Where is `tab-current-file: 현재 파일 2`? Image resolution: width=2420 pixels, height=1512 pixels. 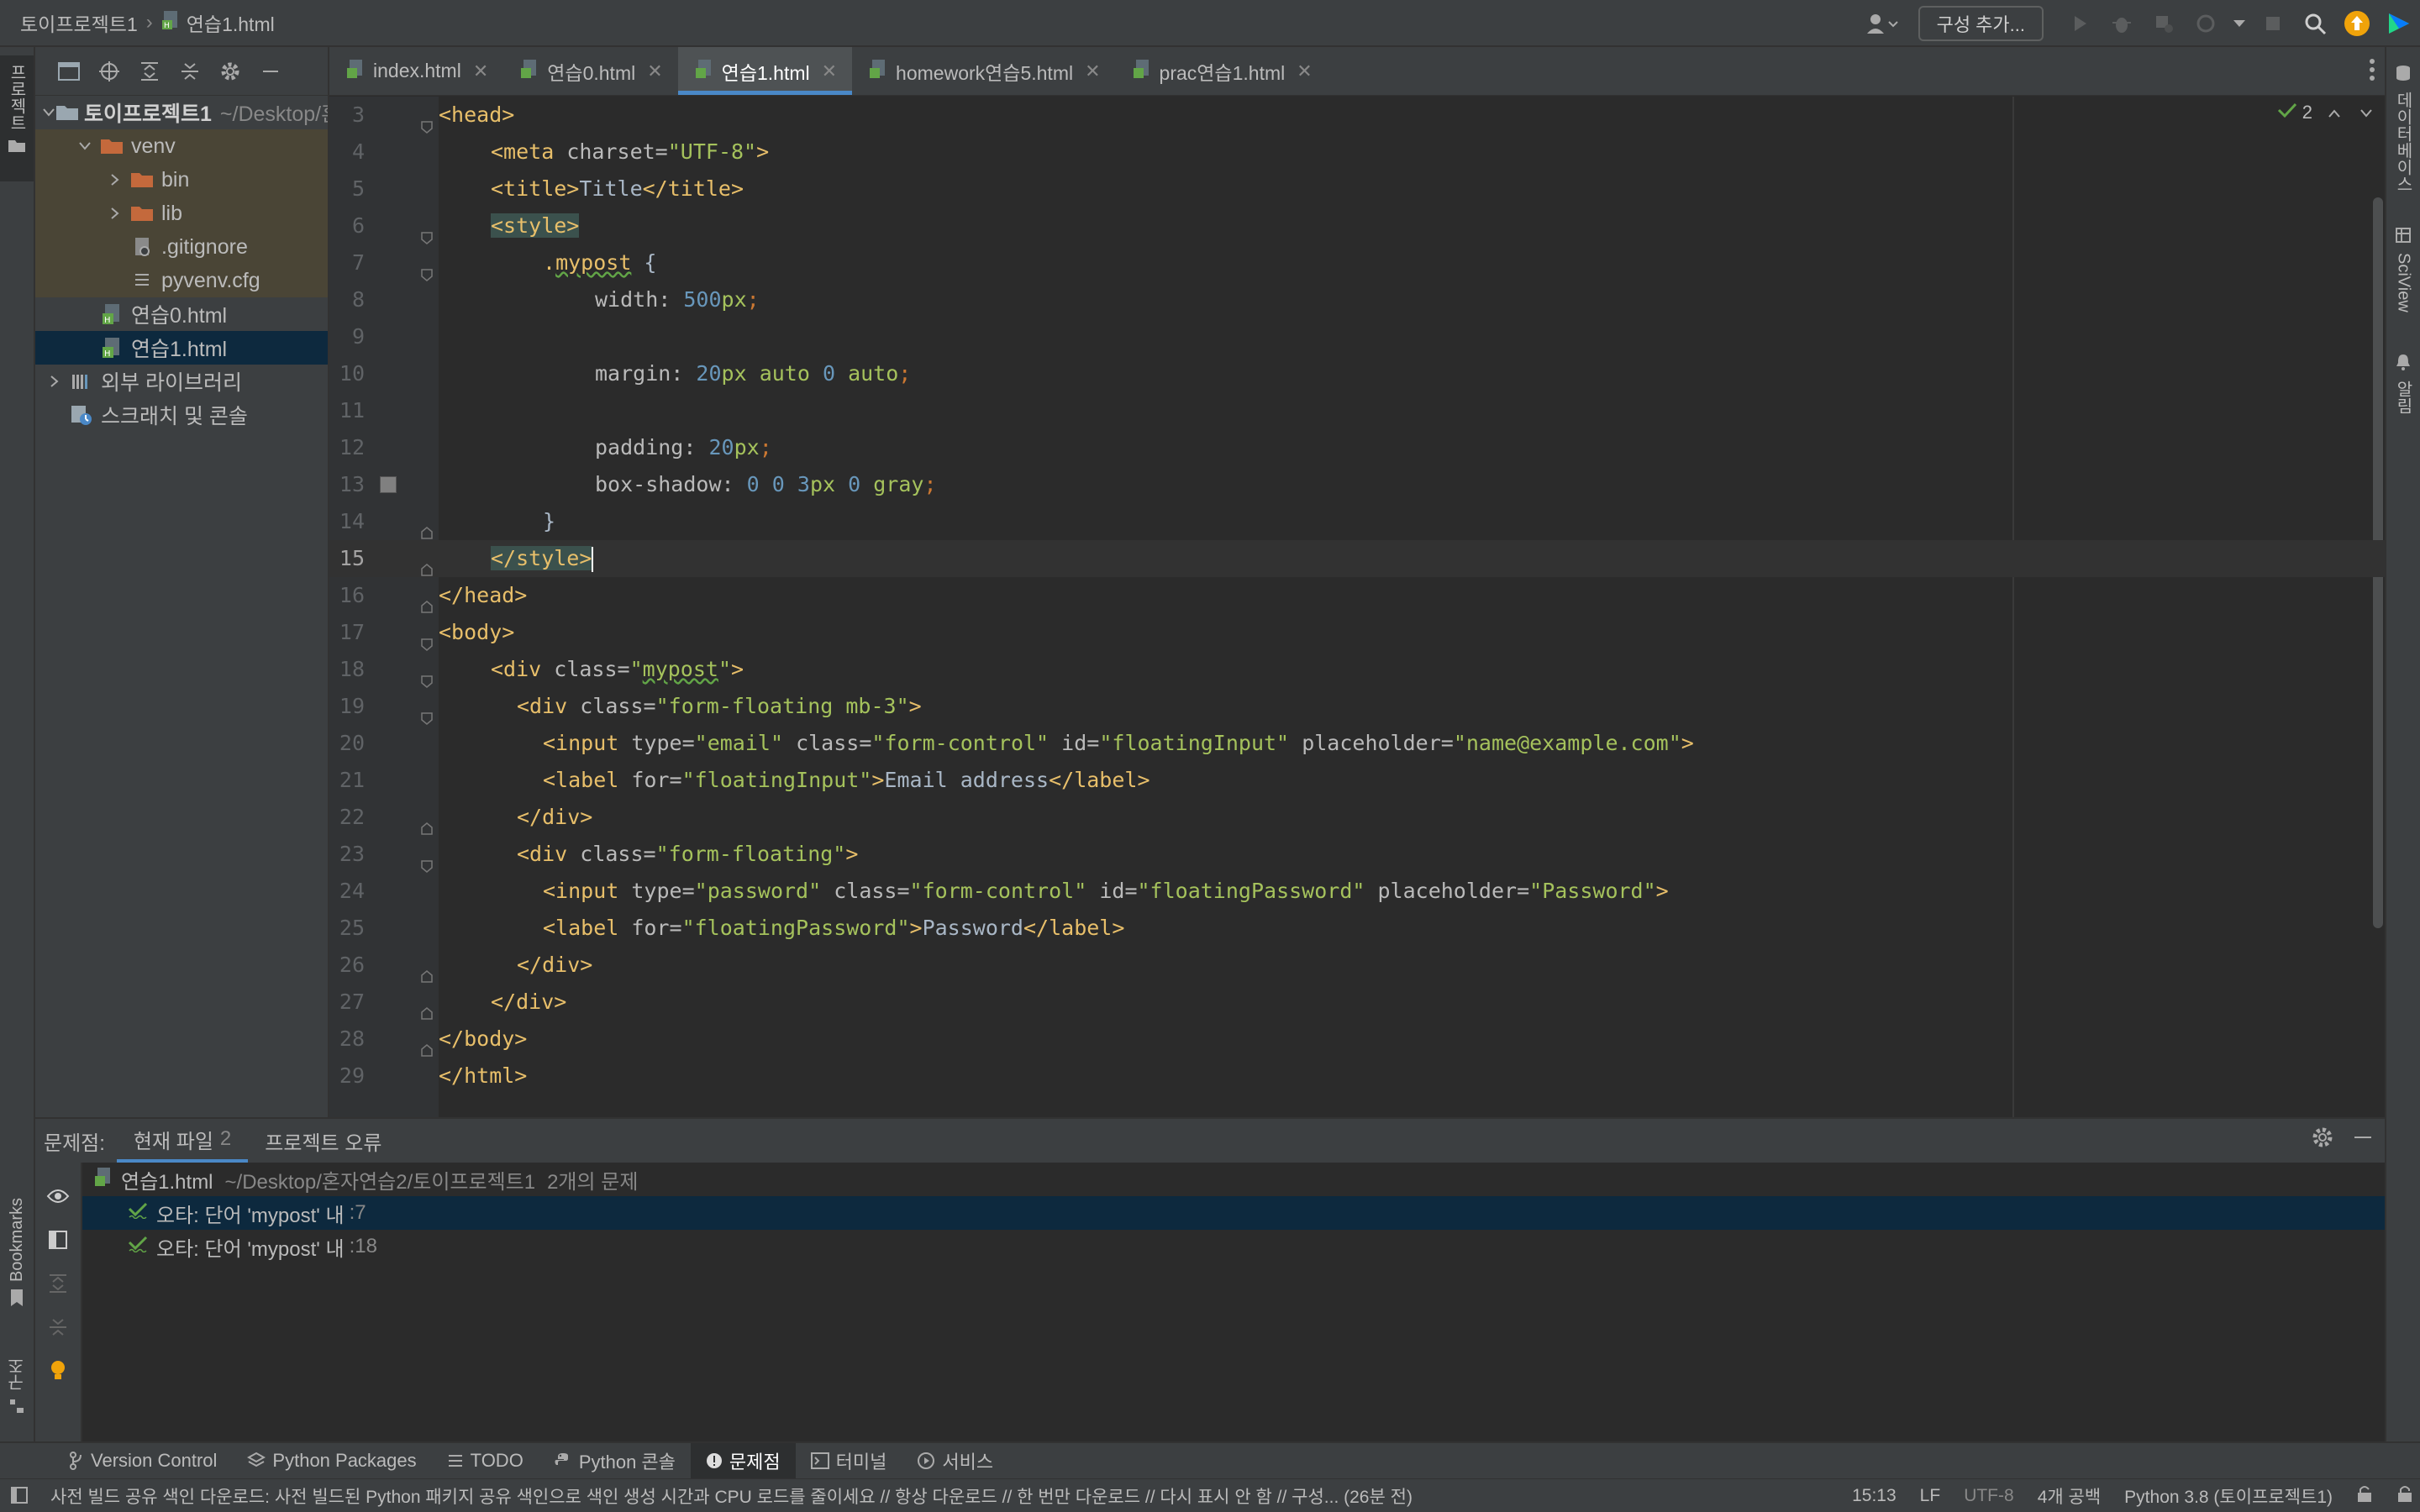 tab-current-file: 현재 파일 2 is located at coordinates (182, 1141).